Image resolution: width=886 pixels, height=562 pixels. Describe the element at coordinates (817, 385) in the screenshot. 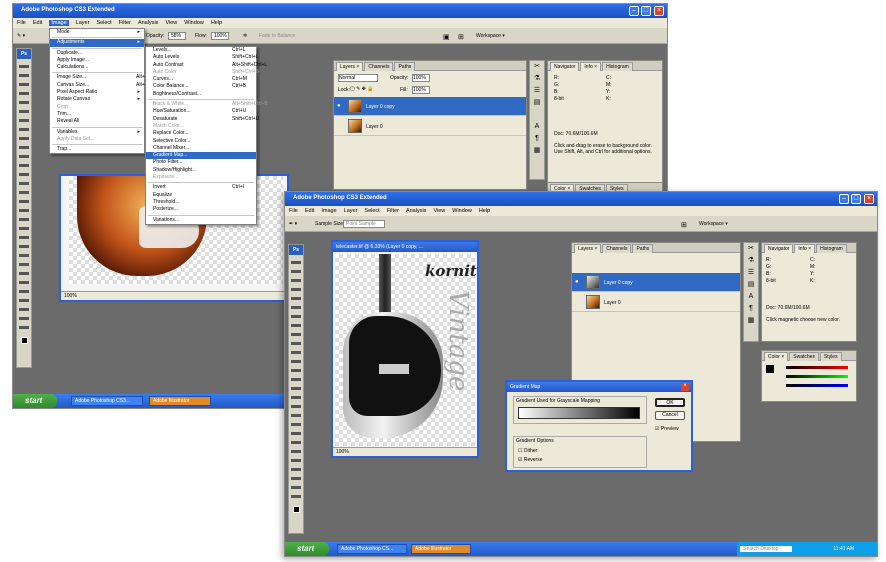

I see `blue-slider` at that location.